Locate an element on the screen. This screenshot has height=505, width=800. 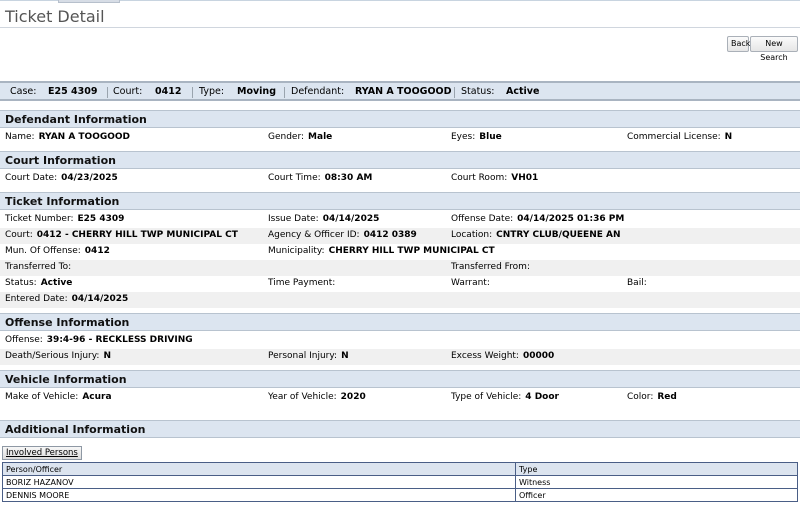
offense-personal-injury: Personal Injury: N is located at coordinates (308, 356).